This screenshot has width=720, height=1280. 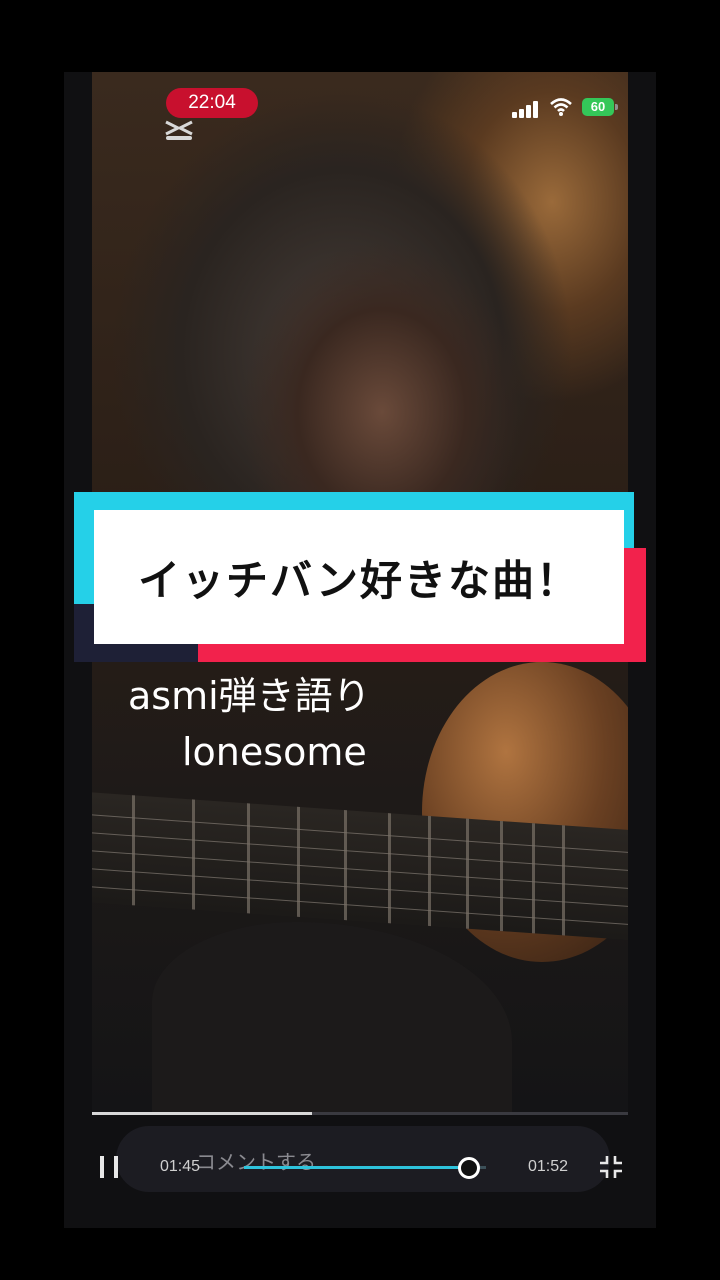 I want to click on caption-line2: lonesome, so click(x=274, y=752).